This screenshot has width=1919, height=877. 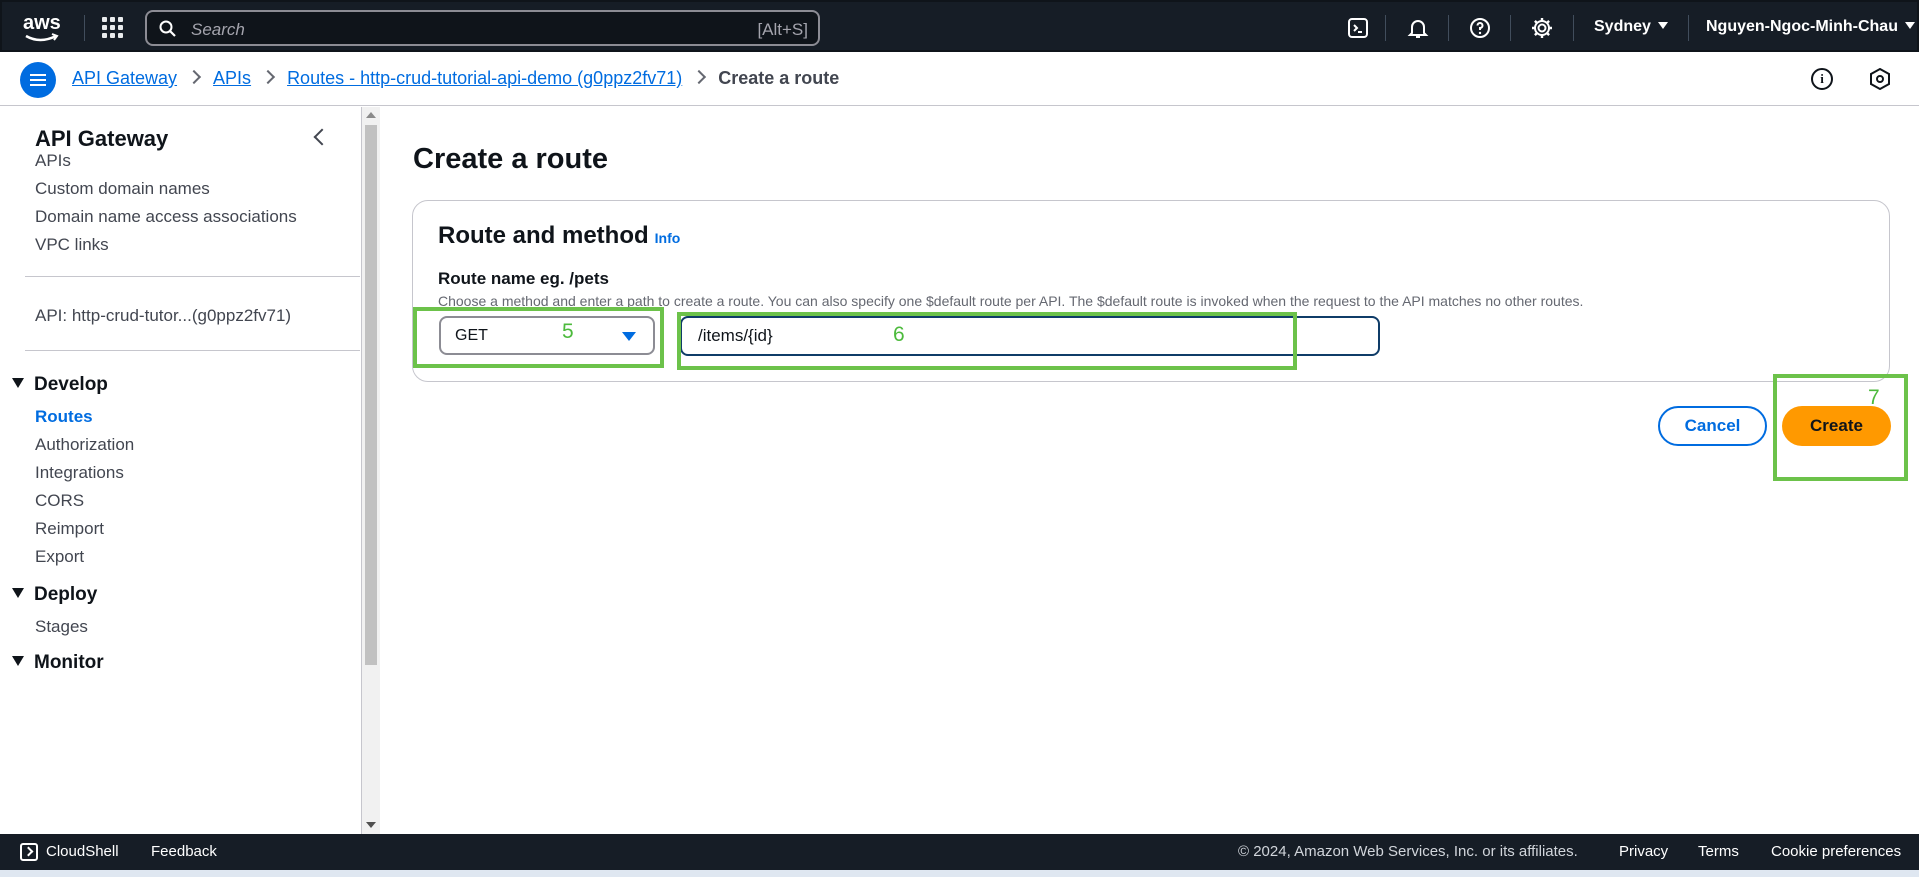 What do you see at coordinates (43, 28) in the screenshot?
I see `aws-logo: aws` at bounding box center [43, 28].